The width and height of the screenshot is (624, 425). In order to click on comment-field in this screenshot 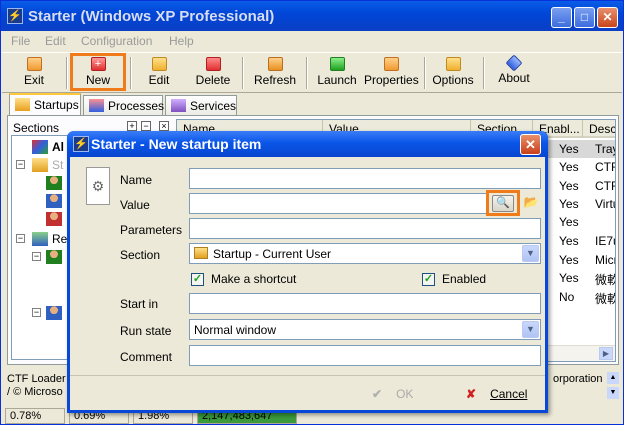, I will do `click(365, 355)`.